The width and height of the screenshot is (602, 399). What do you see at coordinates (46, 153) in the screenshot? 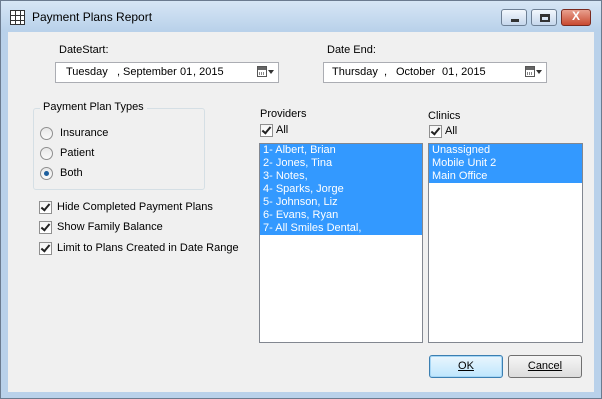
I see `radio-patient-indicator` at bounding box center [46, 153].